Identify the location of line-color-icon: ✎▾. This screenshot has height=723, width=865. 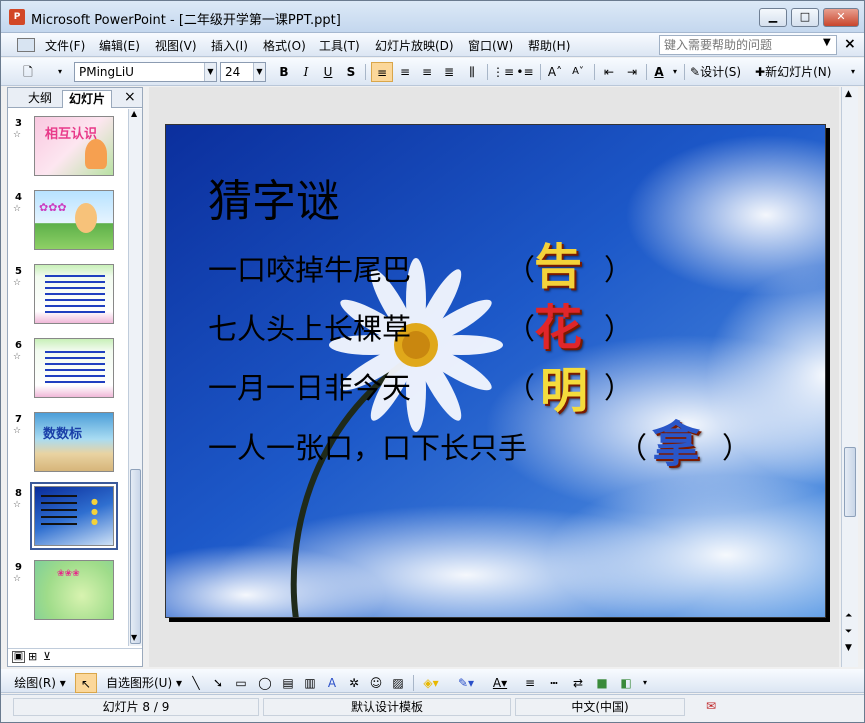
(466, 683).